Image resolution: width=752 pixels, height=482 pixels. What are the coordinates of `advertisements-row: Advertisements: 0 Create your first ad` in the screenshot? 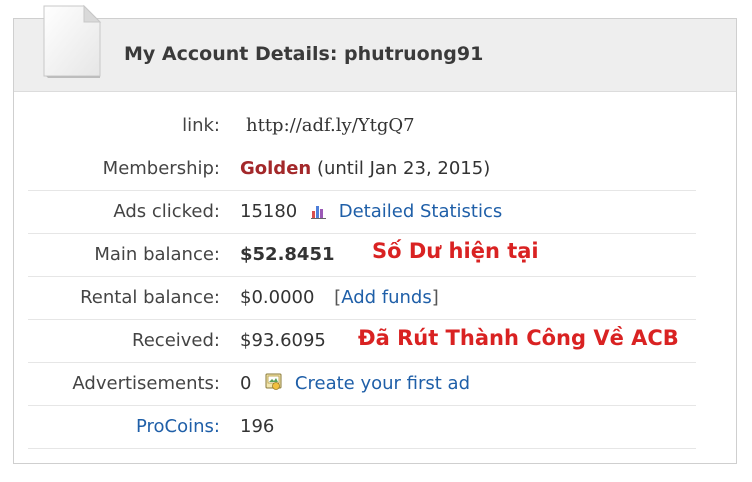 It's located at (362, 384).